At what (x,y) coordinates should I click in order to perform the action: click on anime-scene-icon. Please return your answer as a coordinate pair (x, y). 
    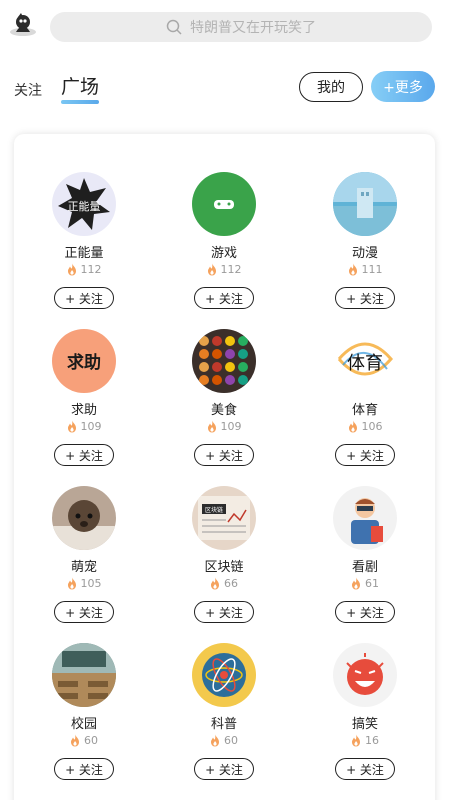
    Looking at the image, I should click on (365, 204).